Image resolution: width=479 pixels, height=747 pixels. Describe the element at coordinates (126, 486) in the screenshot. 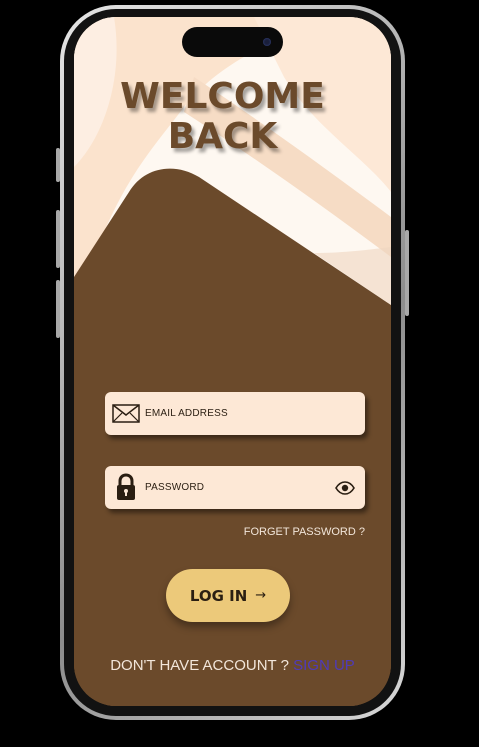

I see `lock-icon` at that location.